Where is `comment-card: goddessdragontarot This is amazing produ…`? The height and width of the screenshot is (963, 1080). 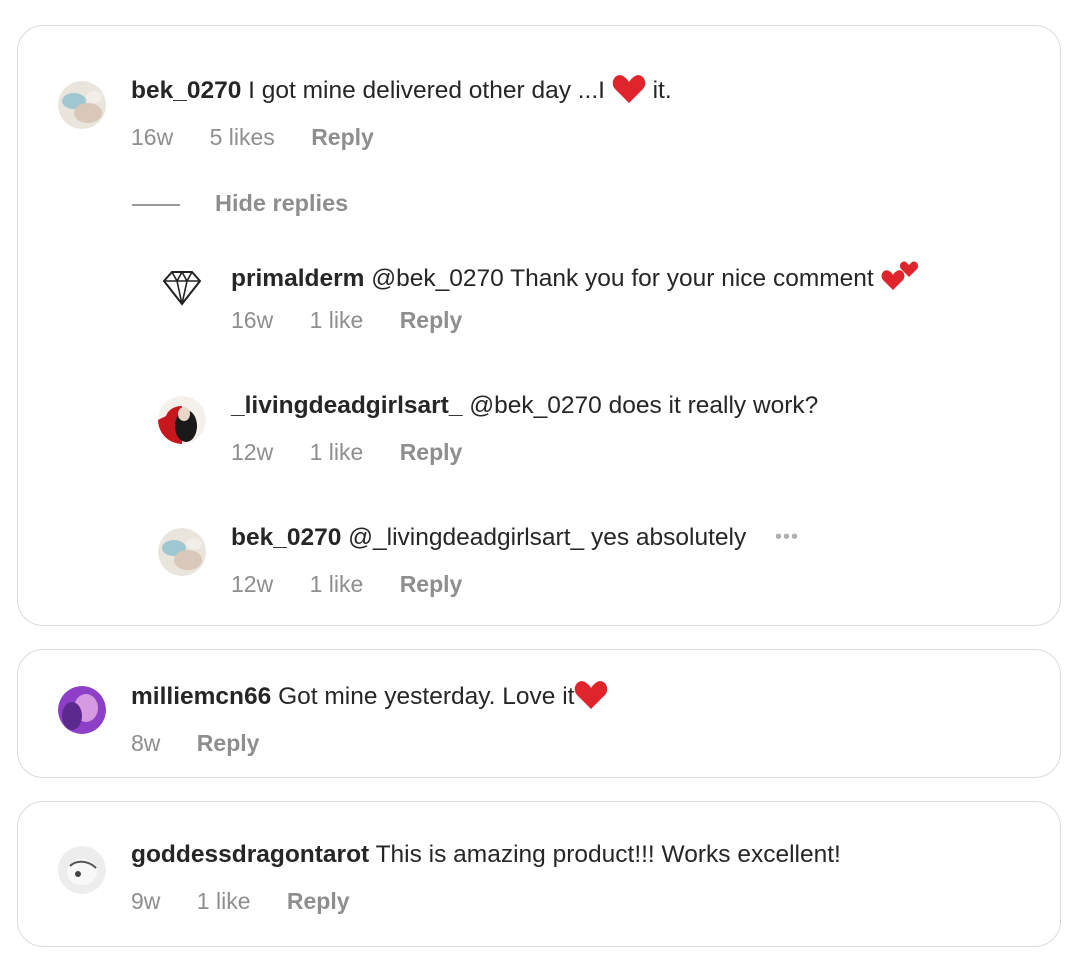
comment-card: goddessdragontarot This is amazing produ… is located at coordinates (539, 874).